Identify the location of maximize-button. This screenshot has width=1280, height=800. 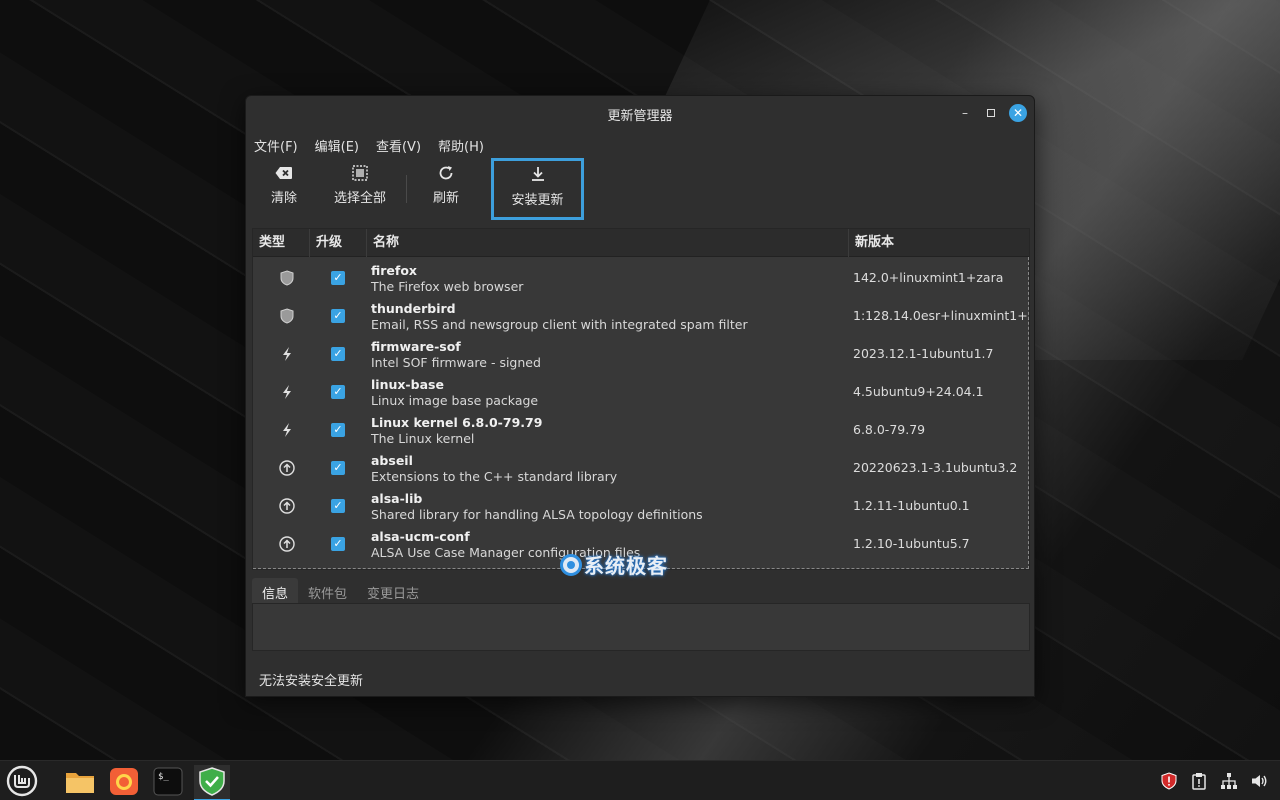
(991, 113).